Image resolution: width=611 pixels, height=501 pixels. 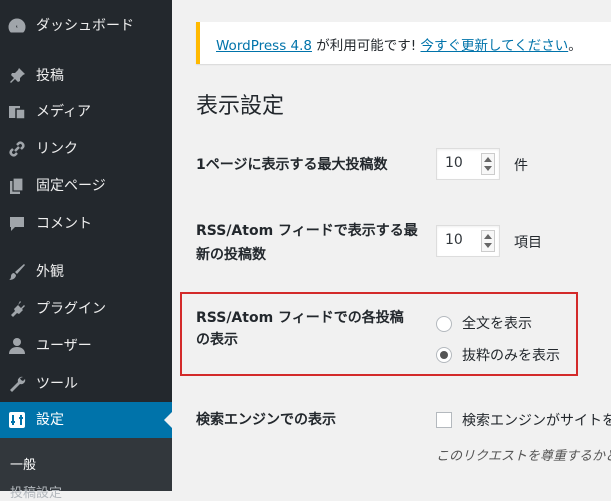 What do you see at coordinates (292, 165) in the screenshot?
I see `posts-per-page-label: 1ページに表示する最大投稿数` at bounding box center [292, 165].